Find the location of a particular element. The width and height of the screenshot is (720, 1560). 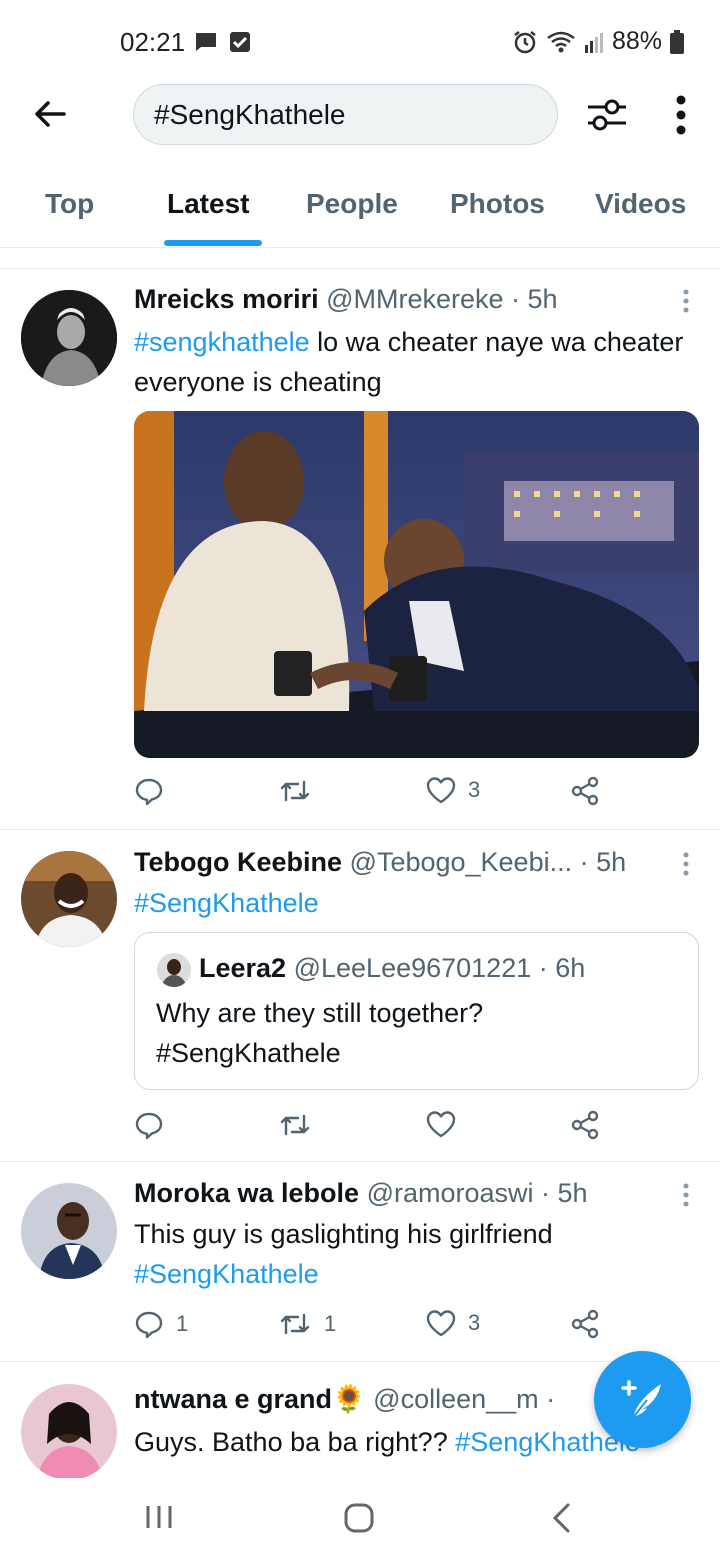

home-icon is located at coordinates (359, 1518).